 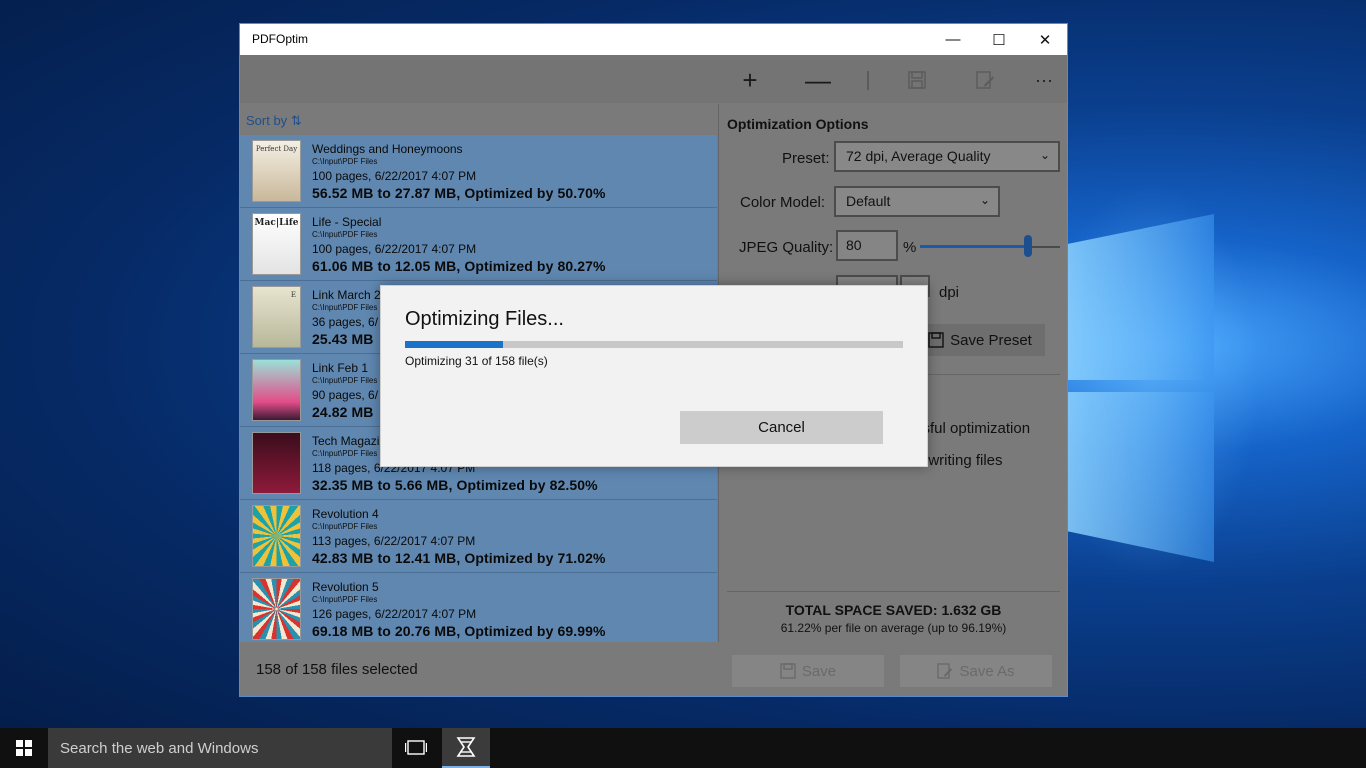 I want to click on windows-icon, so click(x=24, y=748).